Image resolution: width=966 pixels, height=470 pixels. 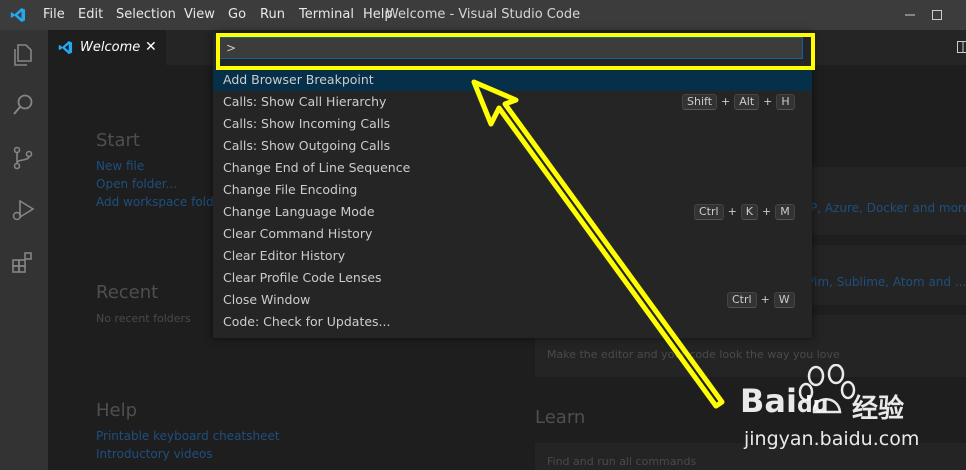 What do you see at coordinates (768, 401) in the screenshot?
I see `watermark-brand: Bai` at bounding box center [768, 401].